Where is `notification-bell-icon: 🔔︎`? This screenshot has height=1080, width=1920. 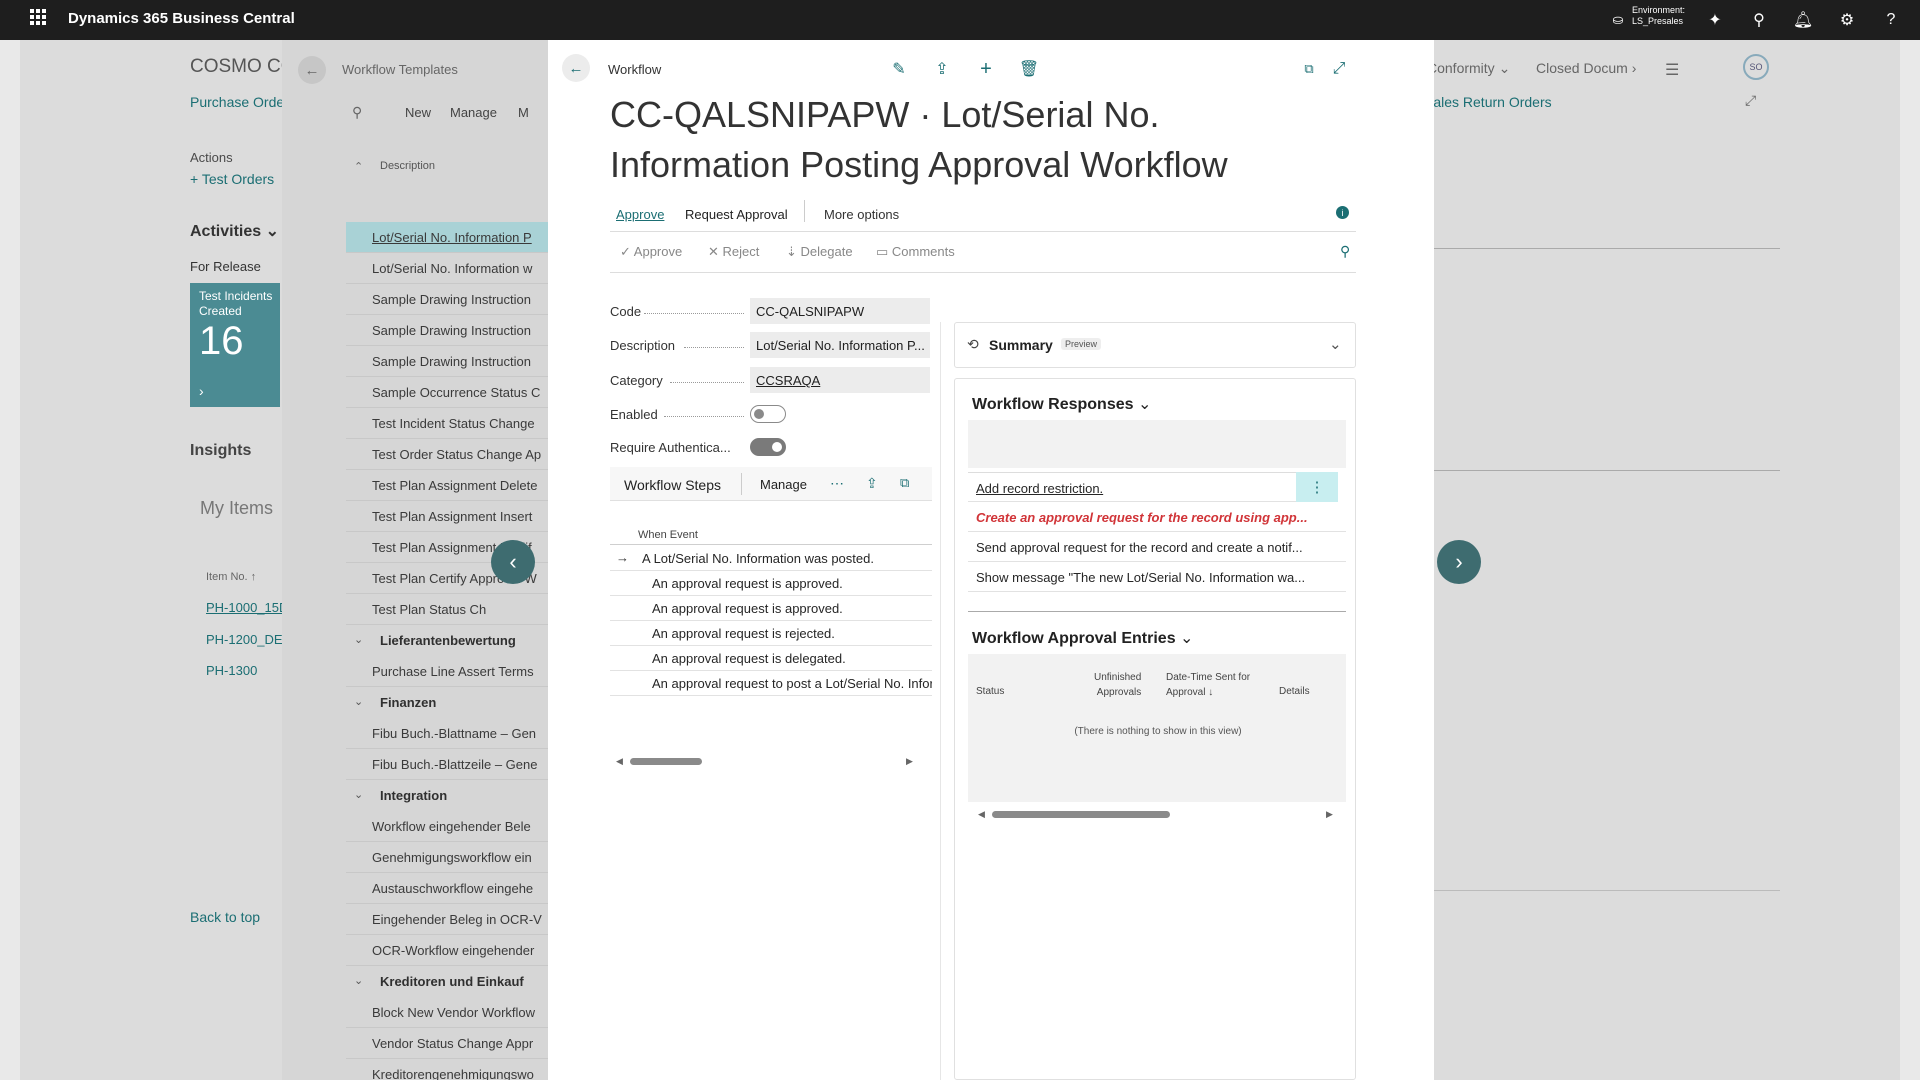
notification-bell-icon: 🔔︎ is located at coordinates (1803, 20).